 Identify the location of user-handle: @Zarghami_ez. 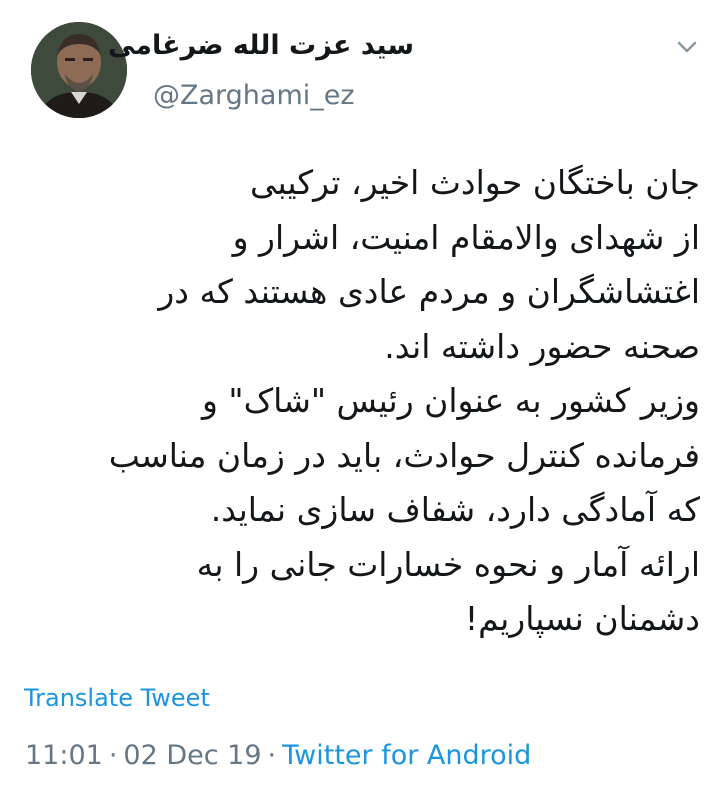
(254, 95).